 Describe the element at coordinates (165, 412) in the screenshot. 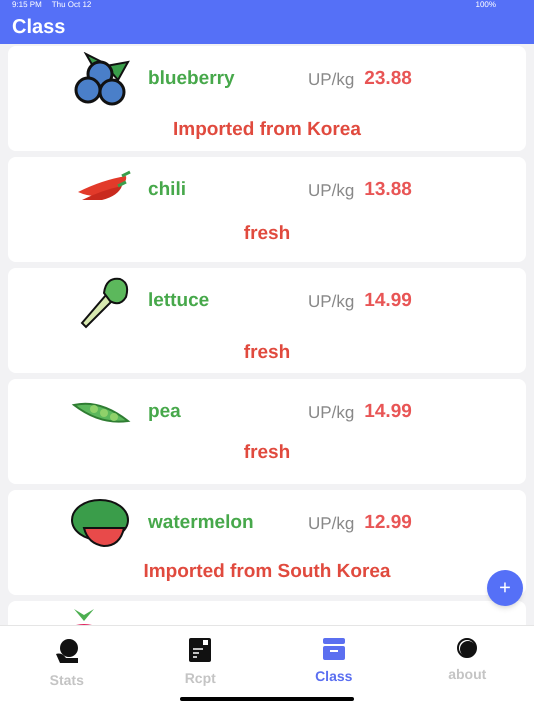

I see `product-name: pea` at that location.